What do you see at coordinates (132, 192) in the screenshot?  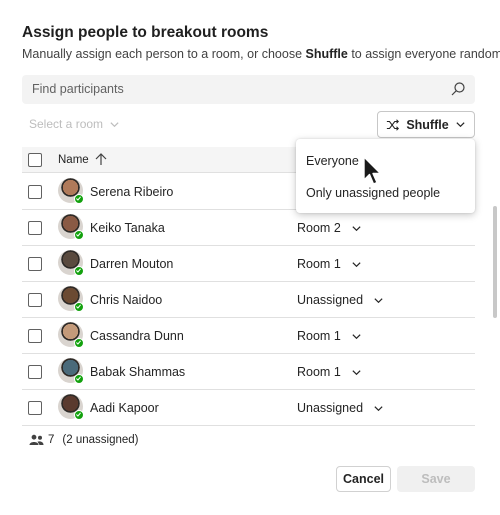 I see `participant-name: Serena Ribeiro` at bounding box center [132, 192].